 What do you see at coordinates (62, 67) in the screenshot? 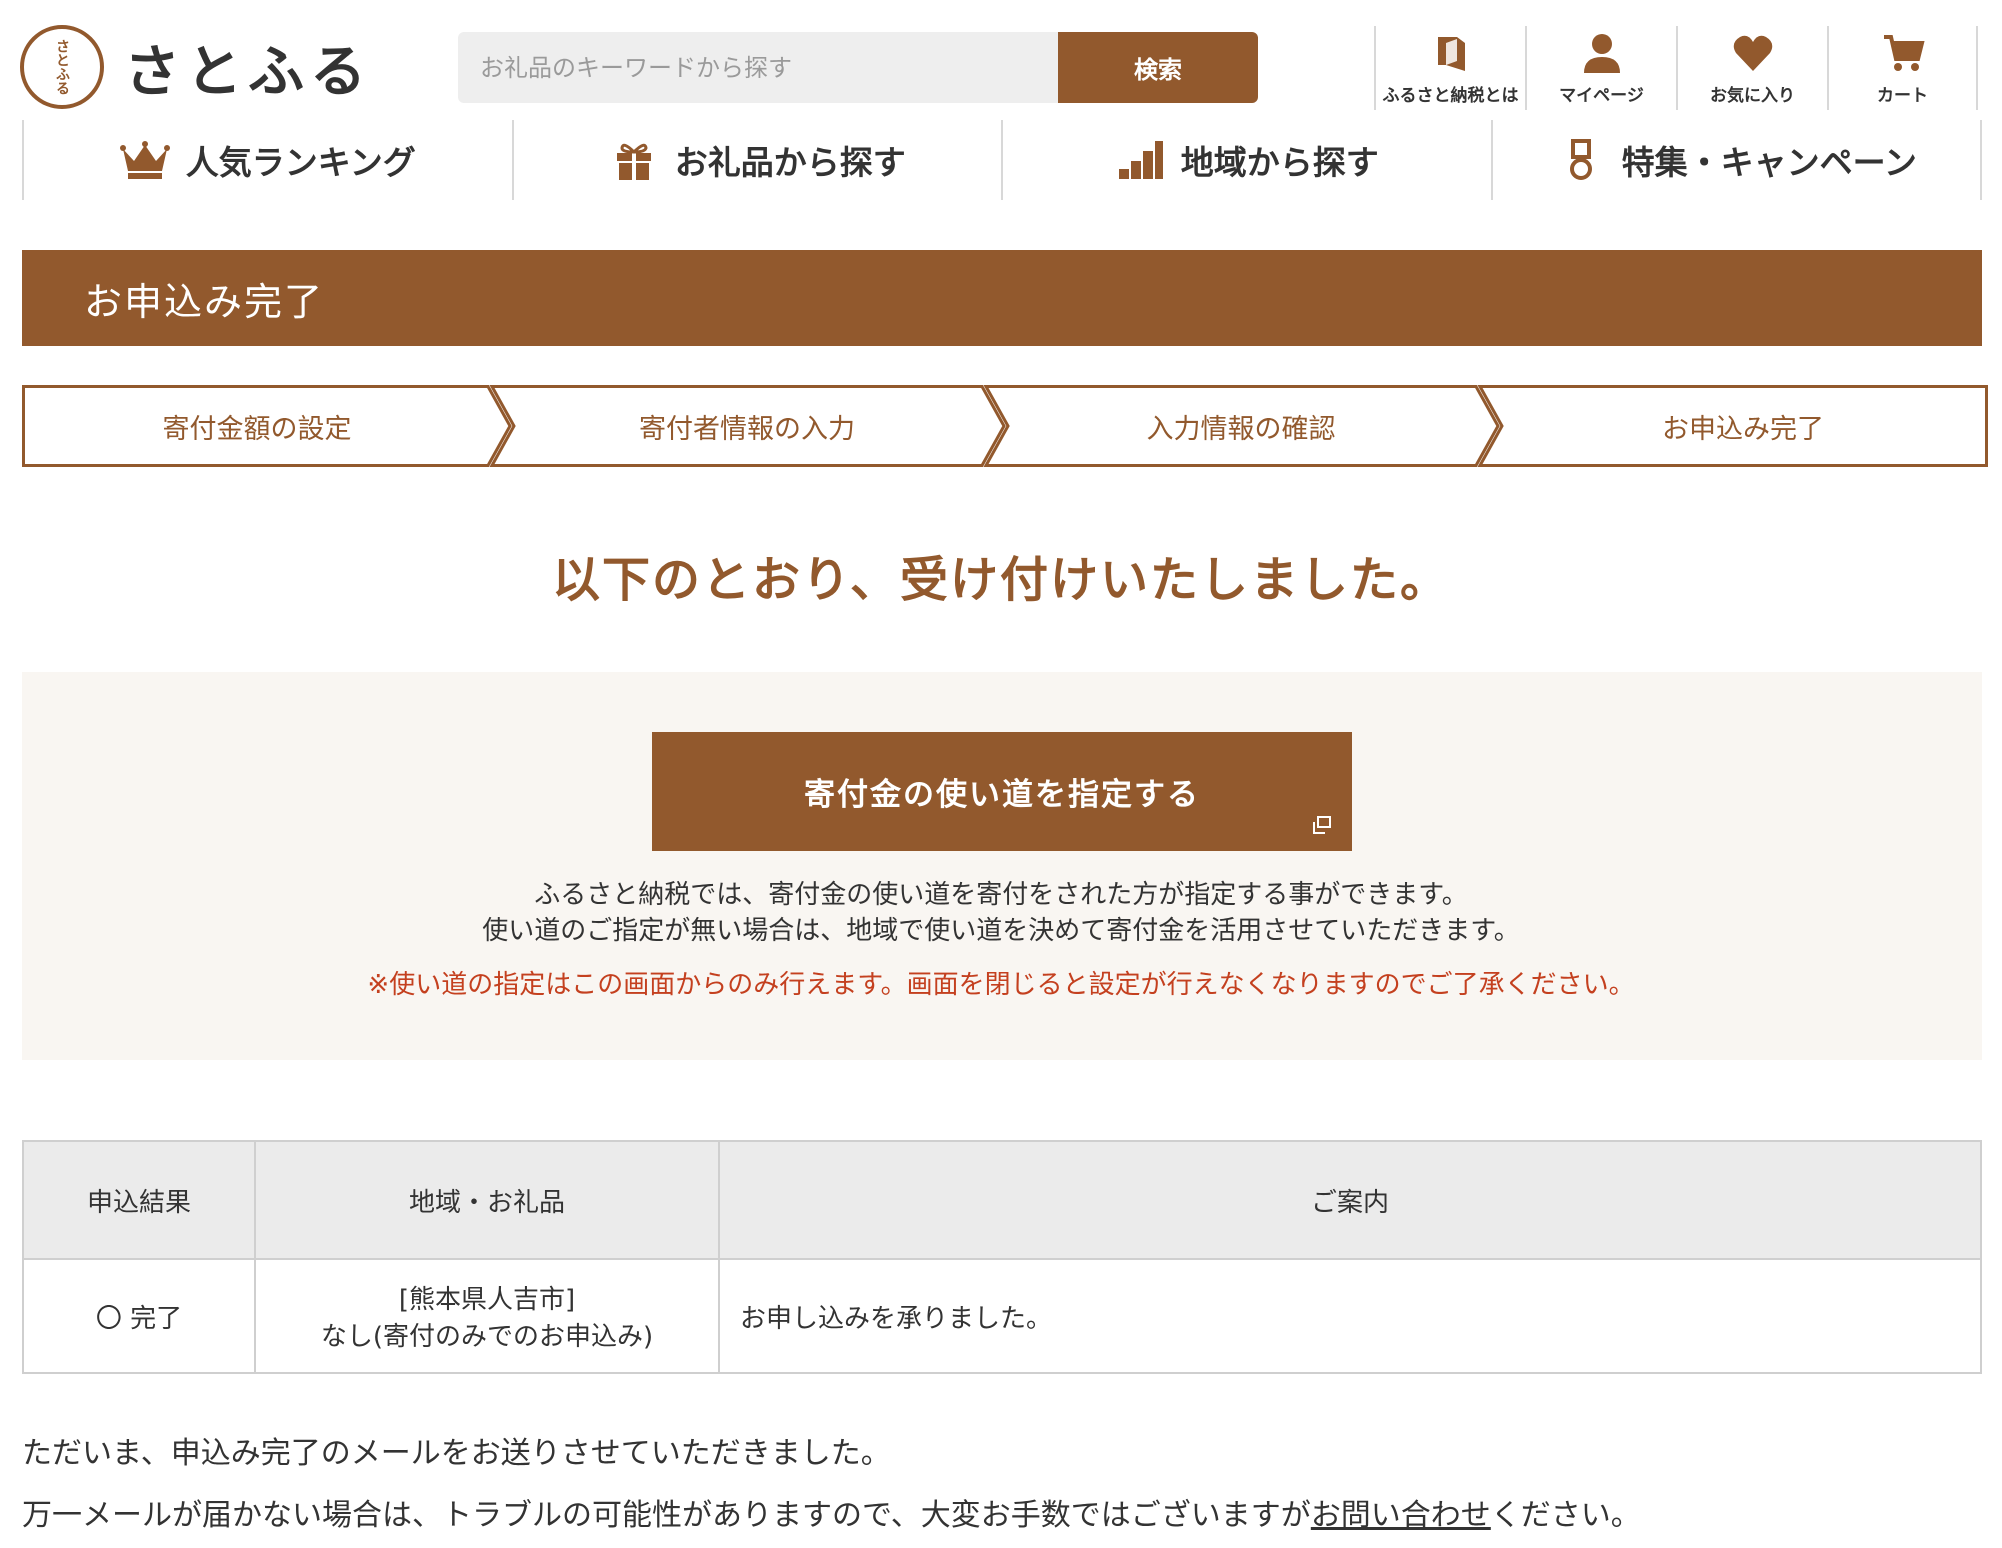
I see `logo-mark: さとふる` at bounding box center [62, 67].